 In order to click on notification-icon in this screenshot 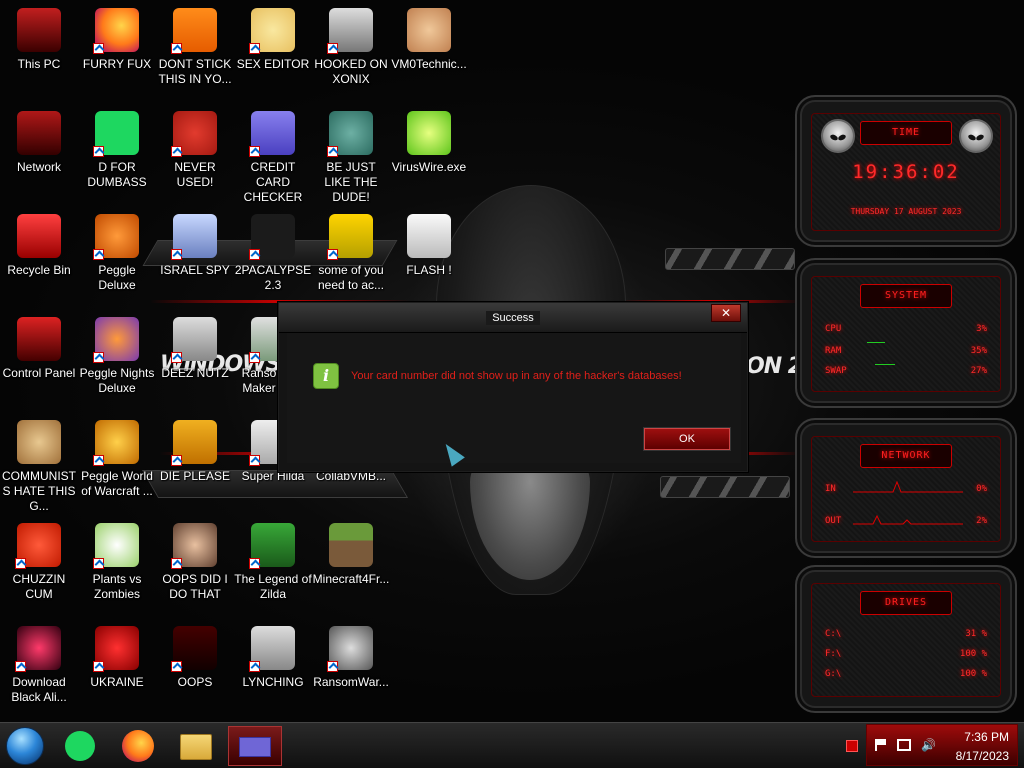, I will do `click(852, 746)`.